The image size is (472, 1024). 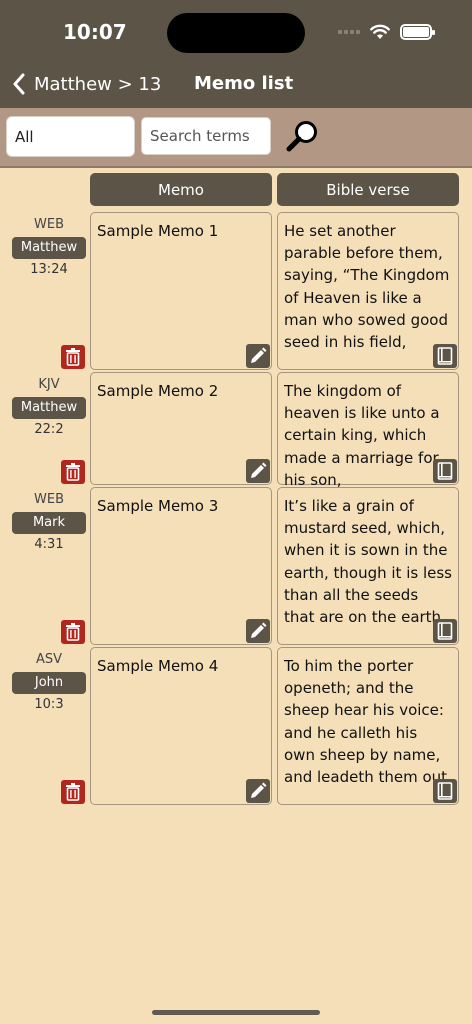 I want to click on home-indicator, so click(x=236, y=1012).